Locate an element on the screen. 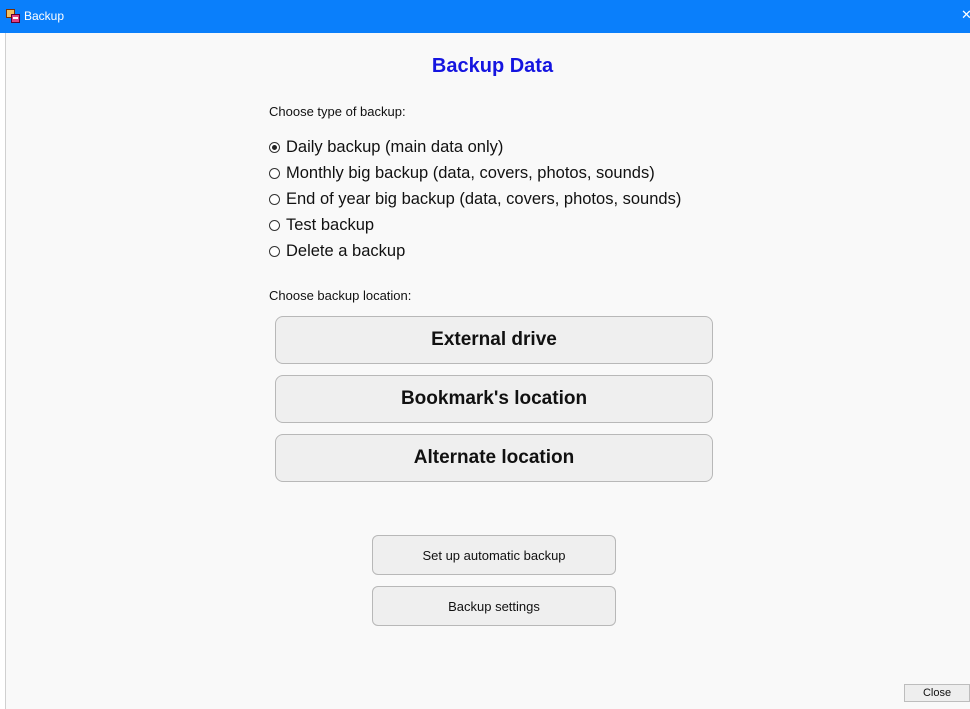 The image size is (970, 709). radio-test-backup: Test backup is located at coordinates (475, 225).